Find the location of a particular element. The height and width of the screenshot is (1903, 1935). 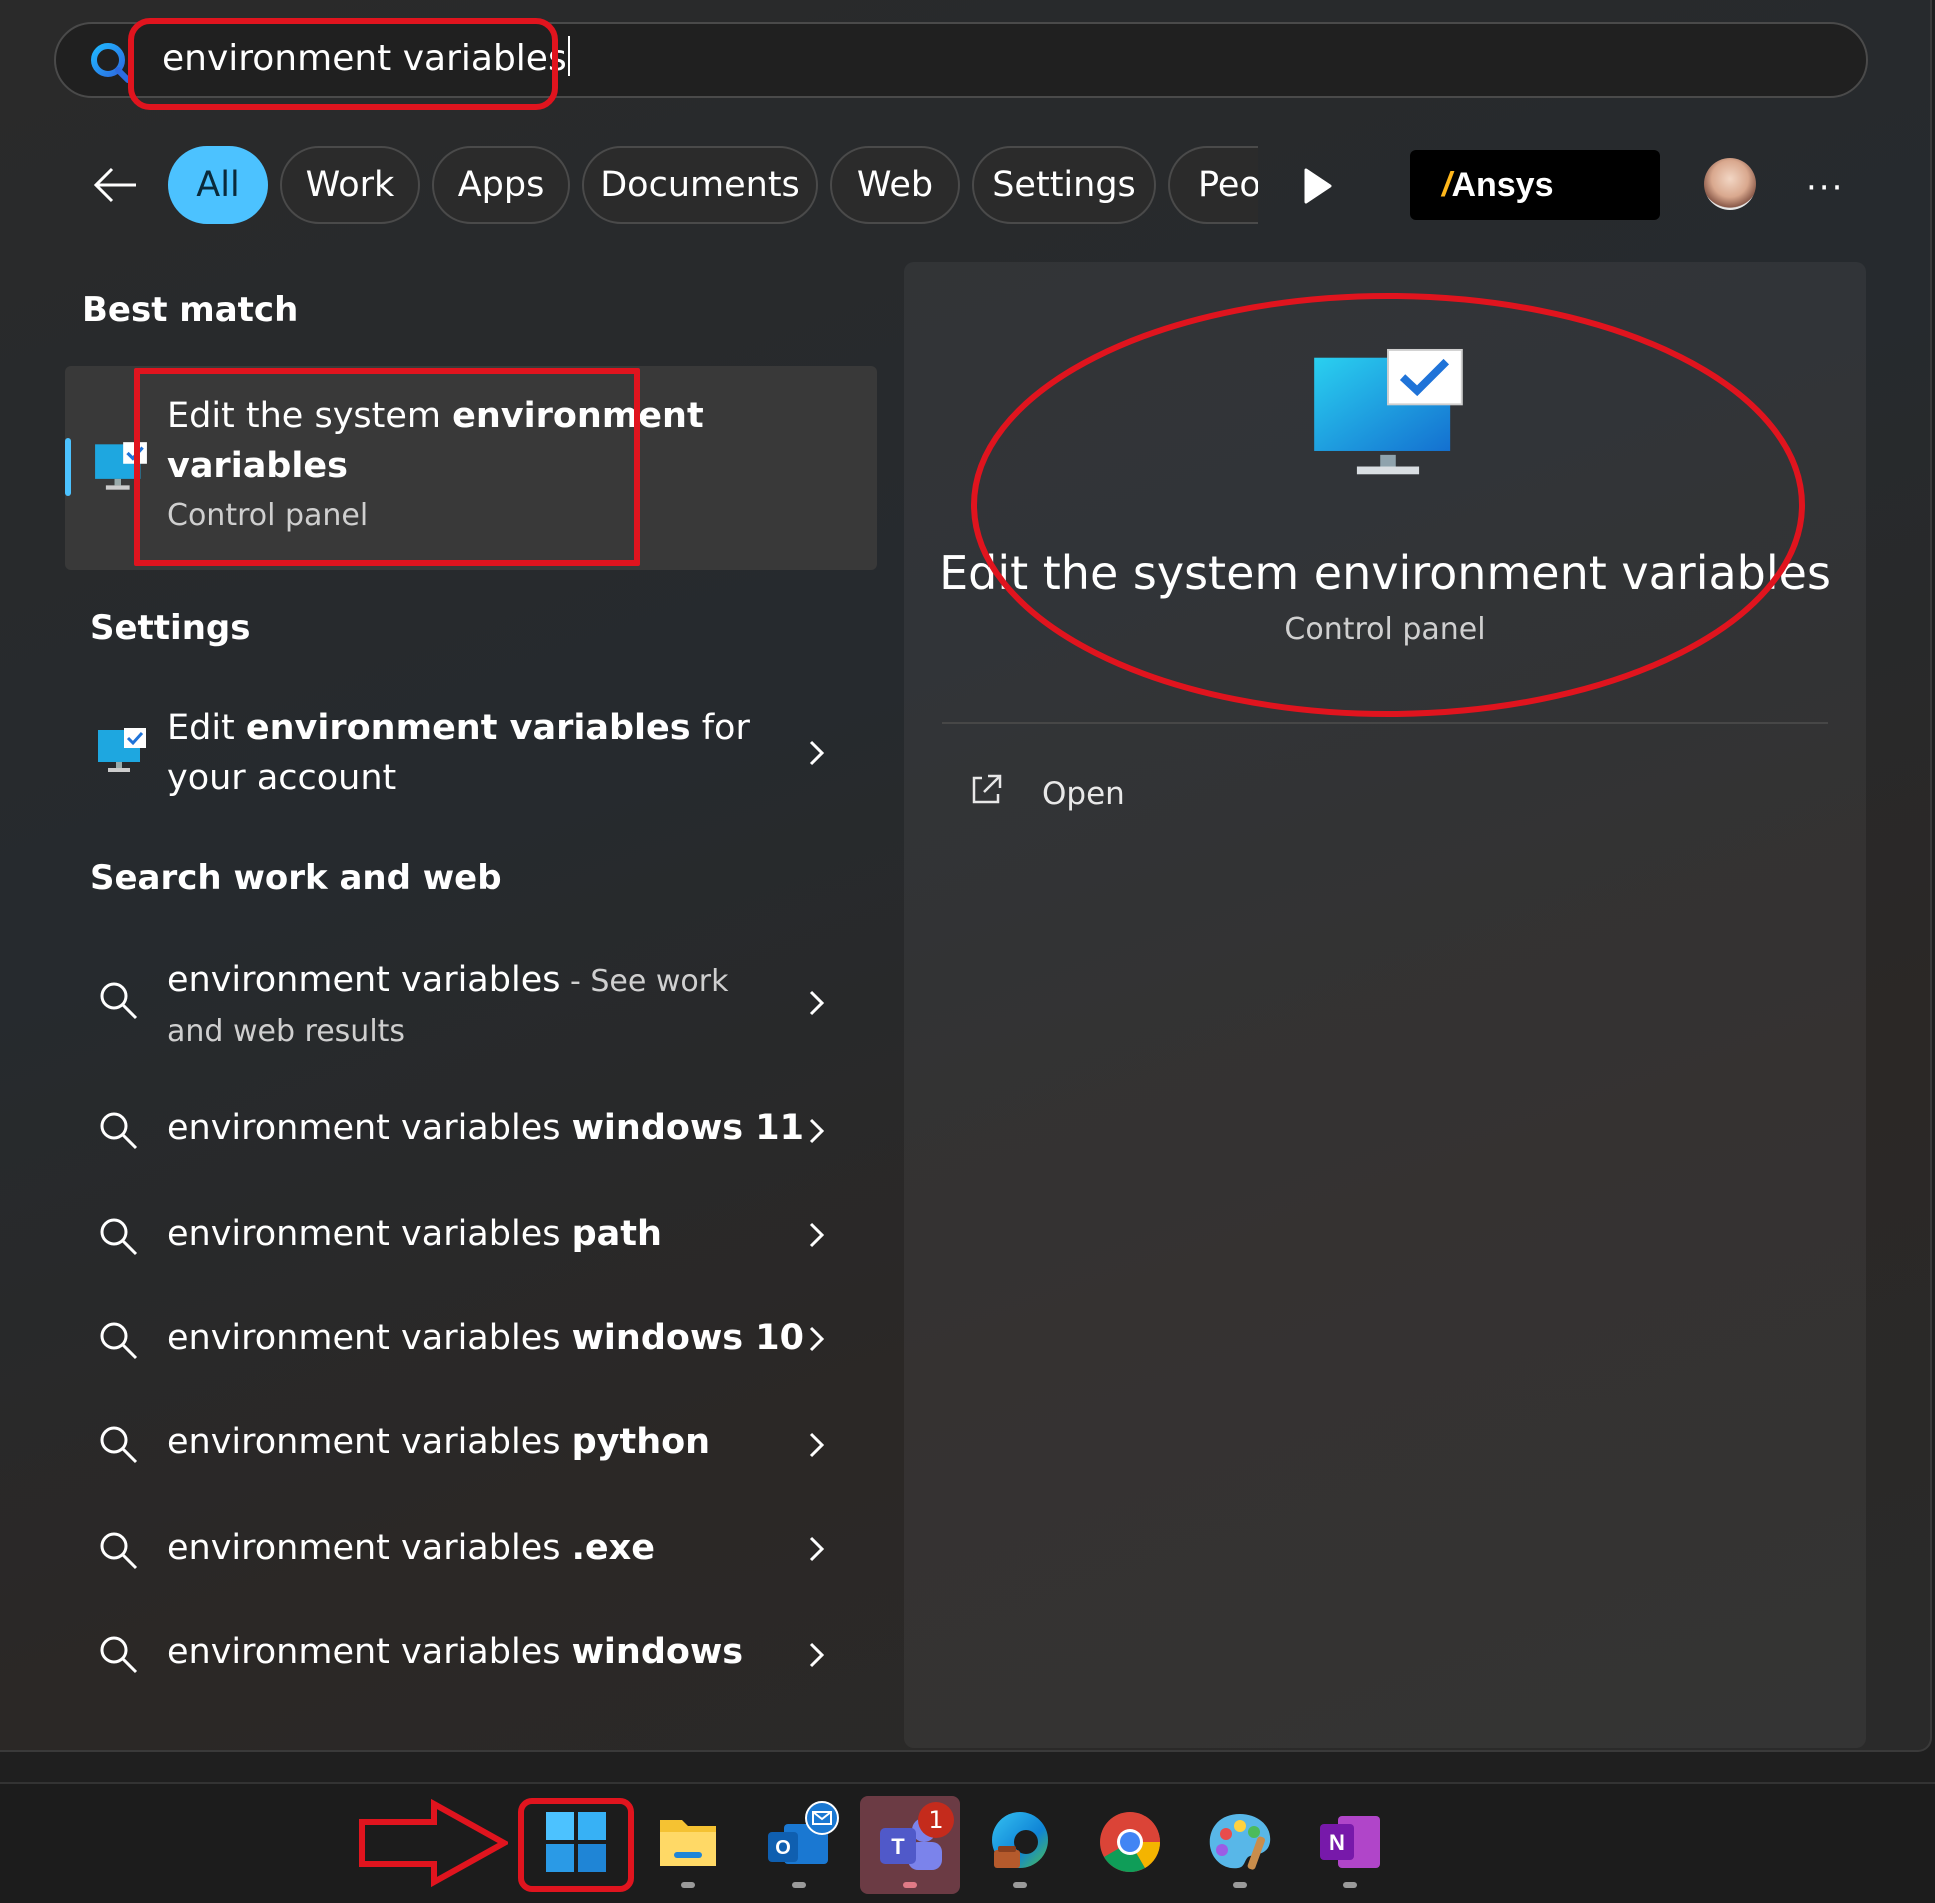

ansys-logo: /Ansys is located at coordinates (1535, 185).